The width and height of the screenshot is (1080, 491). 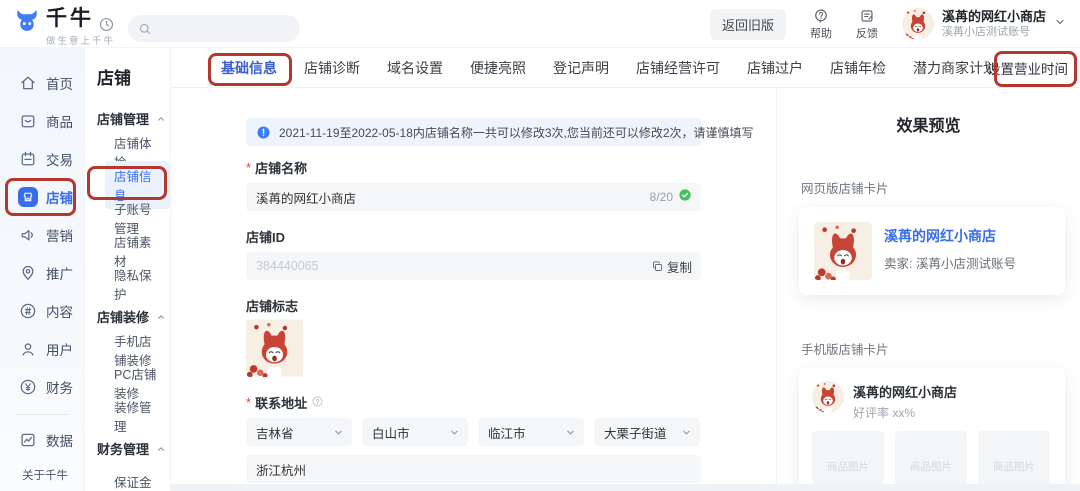 I want to click on feedback-button: 反馈, so click(x=867, y=24).